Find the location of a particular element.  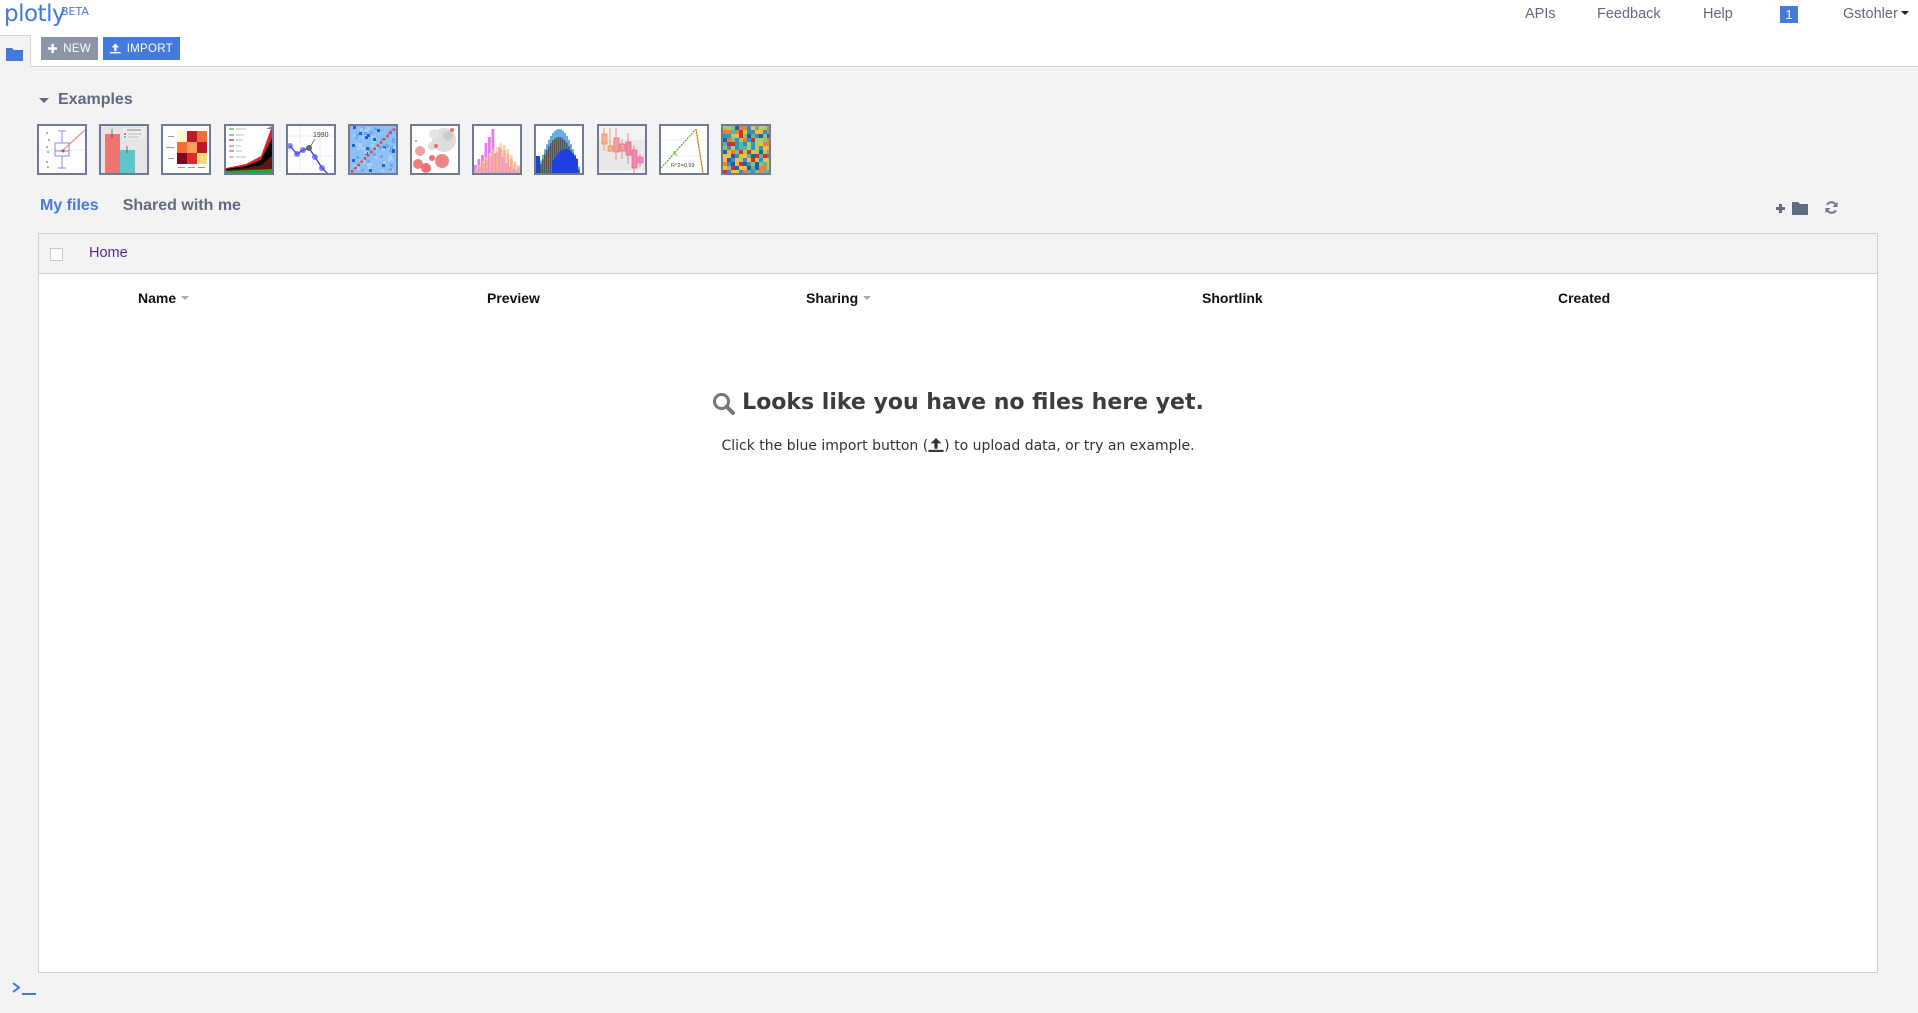

example-scatter-matrix is located at coordinates (373, 149).